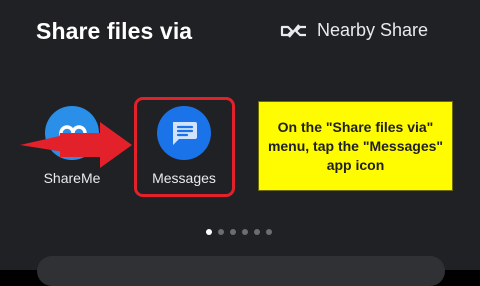 The width and height of the screenshot is (480, 286). I want to click on arrow-right-icon, so click(77, 147).